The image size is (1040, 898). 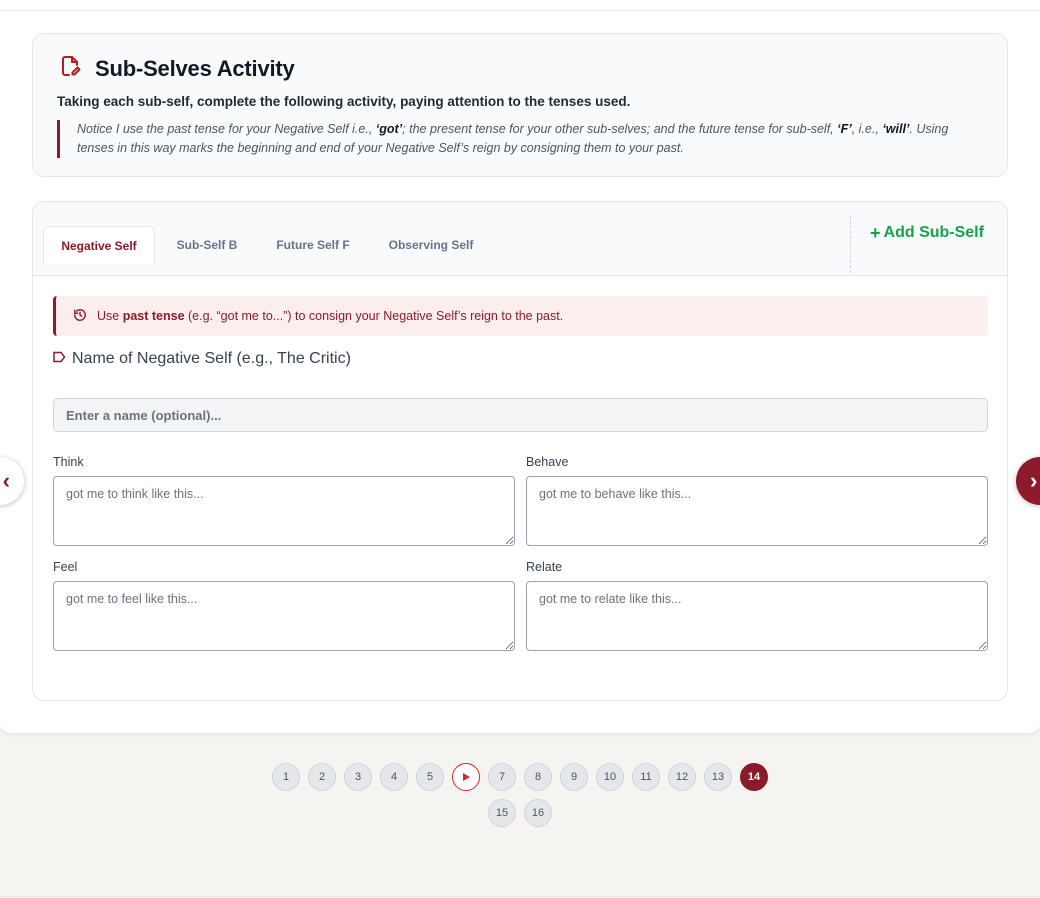 I want to click on feel-label: Feel, so click(x=65, y=567).